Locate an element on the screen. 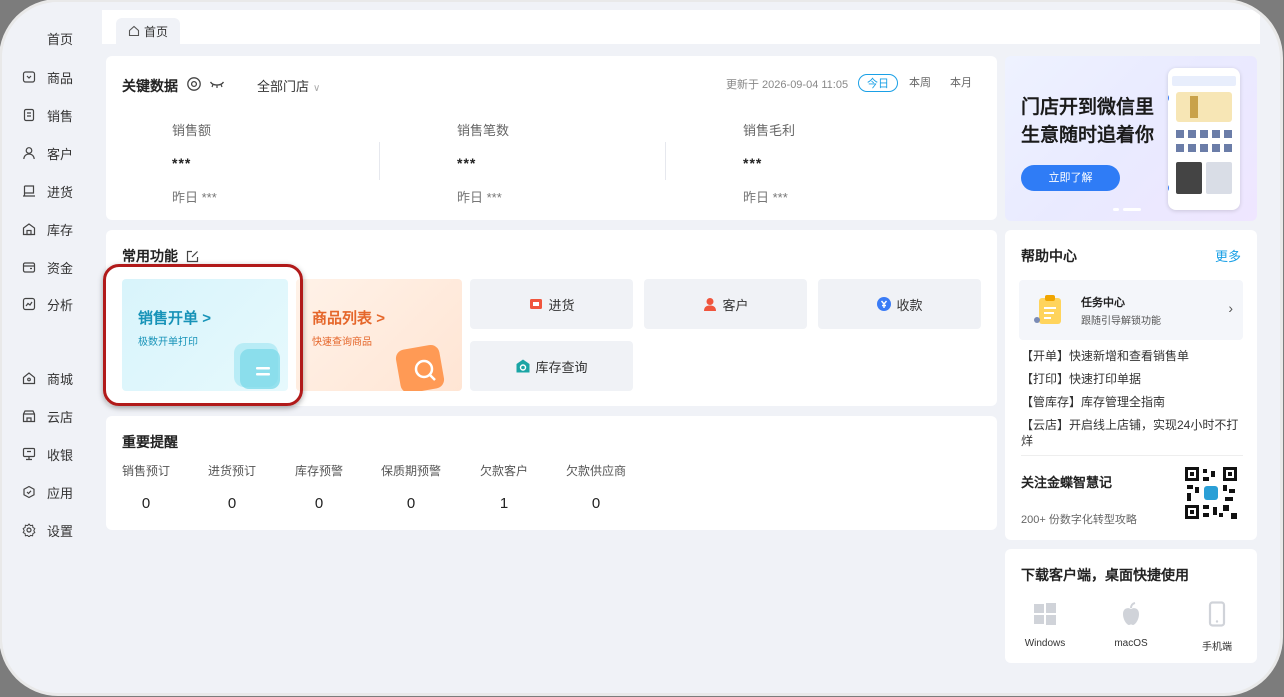 The width and height of the screenshot is (1284, 697). sidebar-item-analysis: 分析 is located at coordinates (47, 304).